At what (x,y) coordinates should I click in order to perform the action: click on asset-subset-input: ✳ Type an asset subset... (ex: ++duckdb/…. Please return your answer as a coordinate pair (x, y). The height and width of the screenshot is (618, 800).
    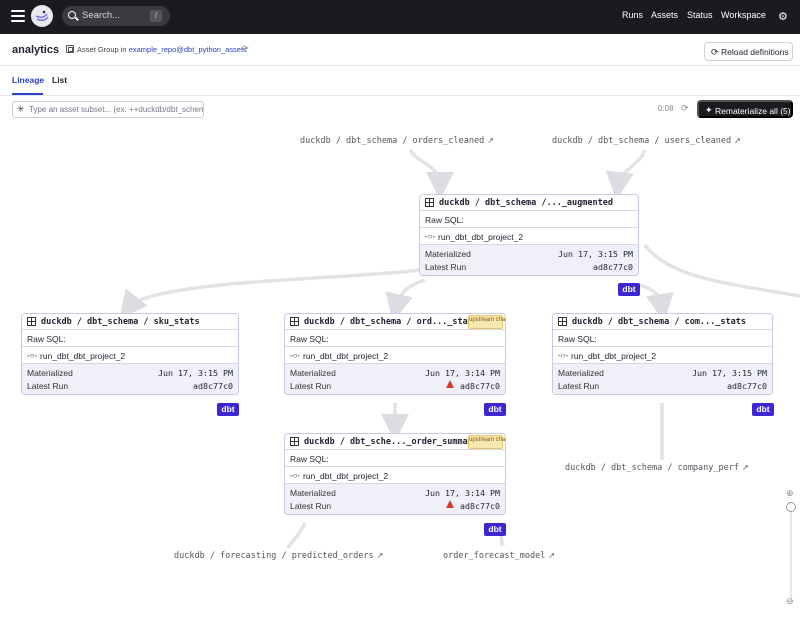
    Looking at the image, I should click on (108, 109).